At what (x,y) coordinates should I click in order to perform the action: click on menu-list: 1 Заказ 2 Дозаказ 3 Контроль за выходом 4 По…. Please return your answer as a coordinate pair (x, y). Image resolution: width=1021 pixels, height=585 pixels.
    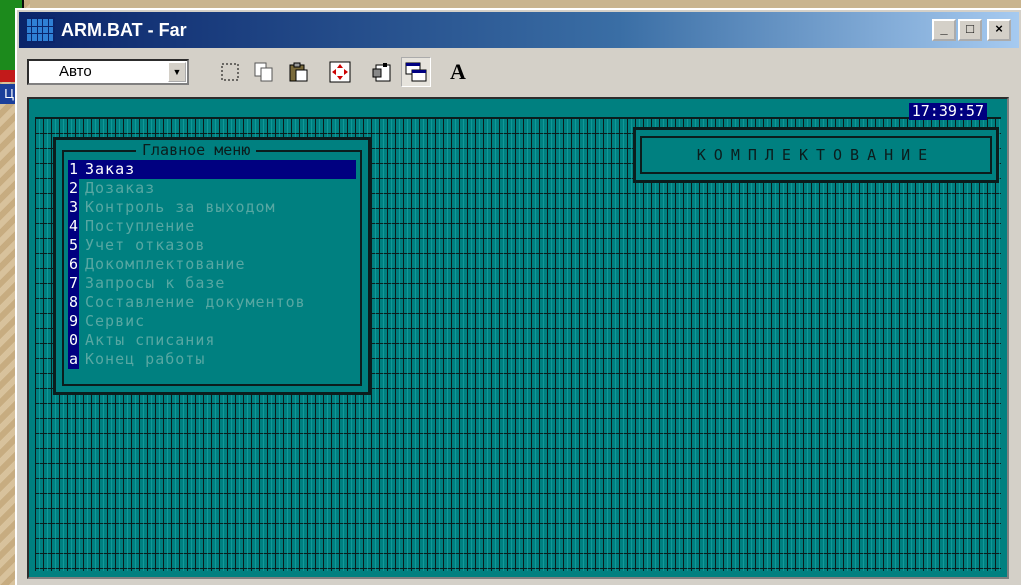
    Looking at the image, I should click on (212, 264).